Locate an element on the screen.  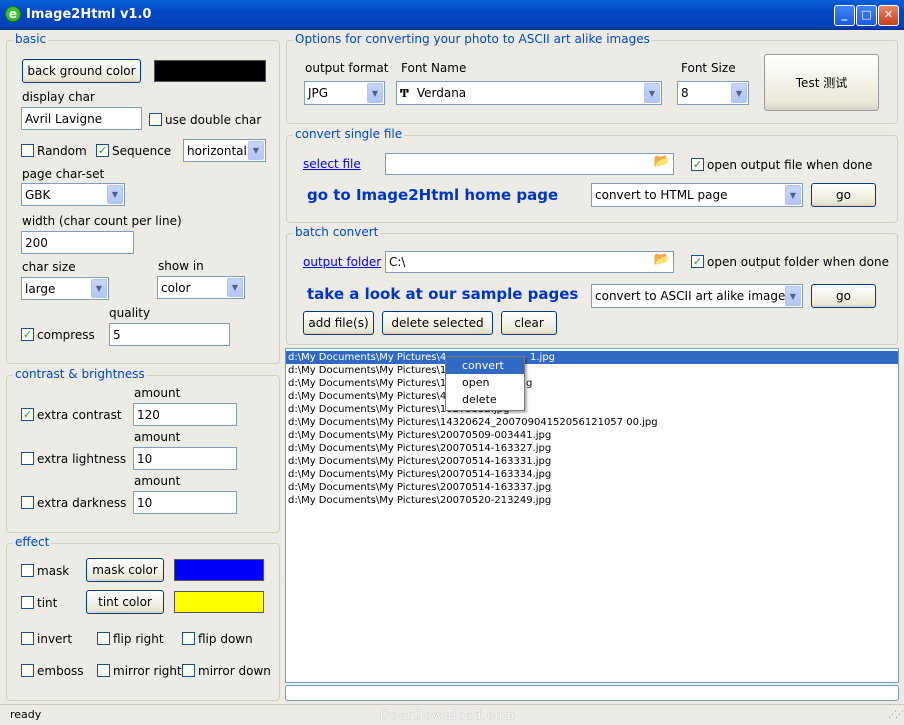
sequence-checkbox: ✓ is located at coordinates (102, 150).